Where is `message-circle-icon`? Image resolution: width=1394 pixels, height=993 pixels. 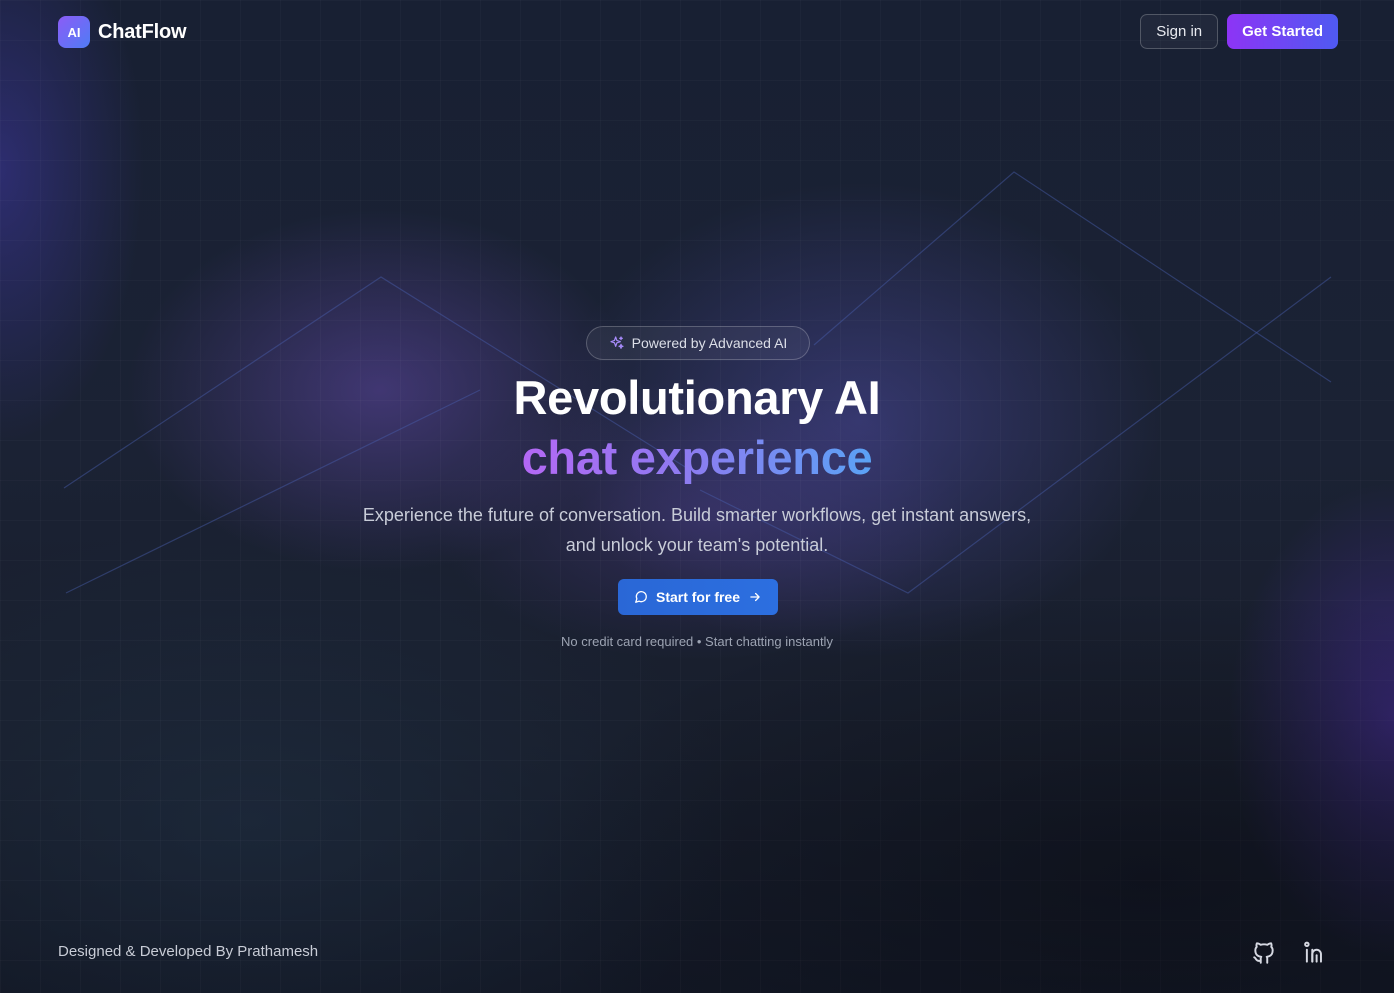 message-circle-icon is located at coordinates (641, 597).